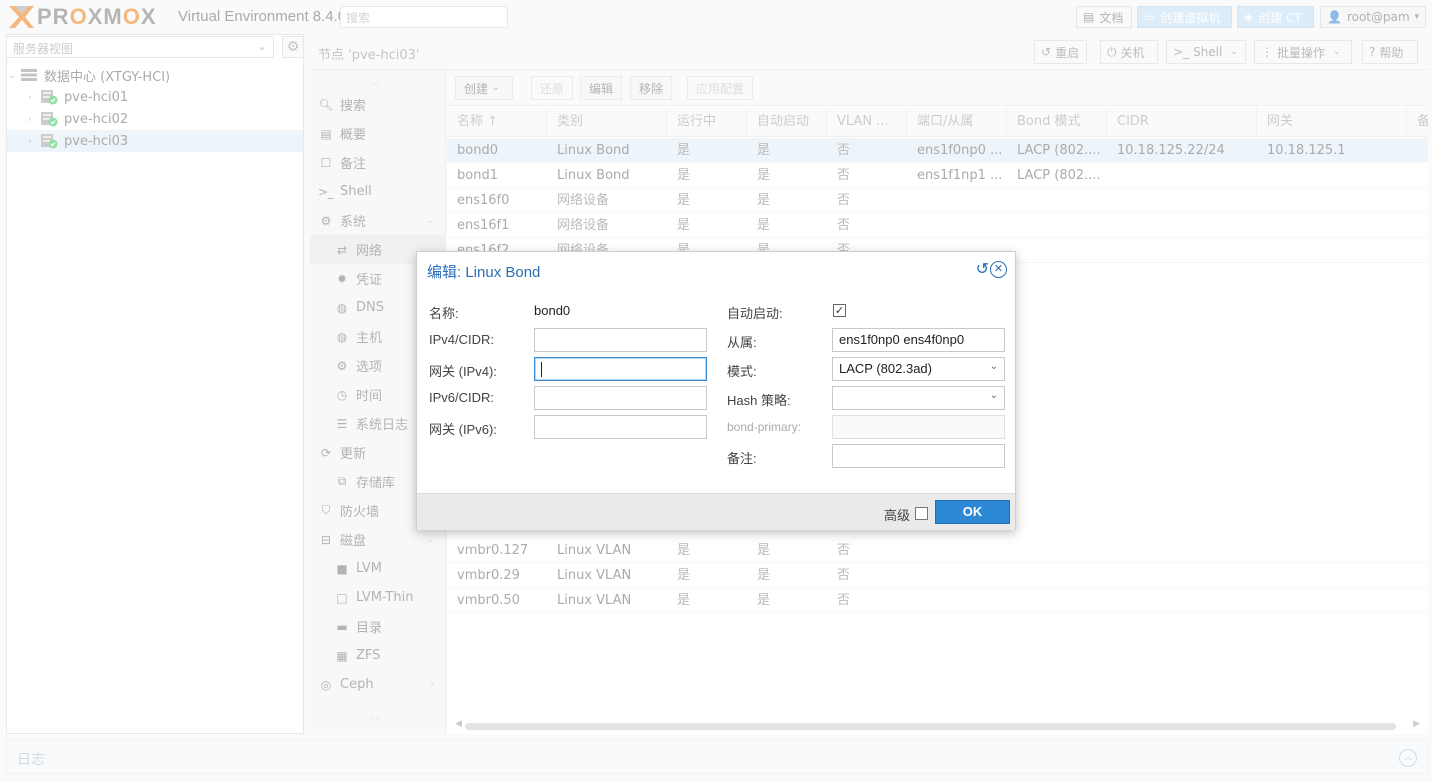  What do you see at coordinates (755, 313) in the screenshot?
I see `autostart-label: 自动启动:` at bounding box center [755, 313].